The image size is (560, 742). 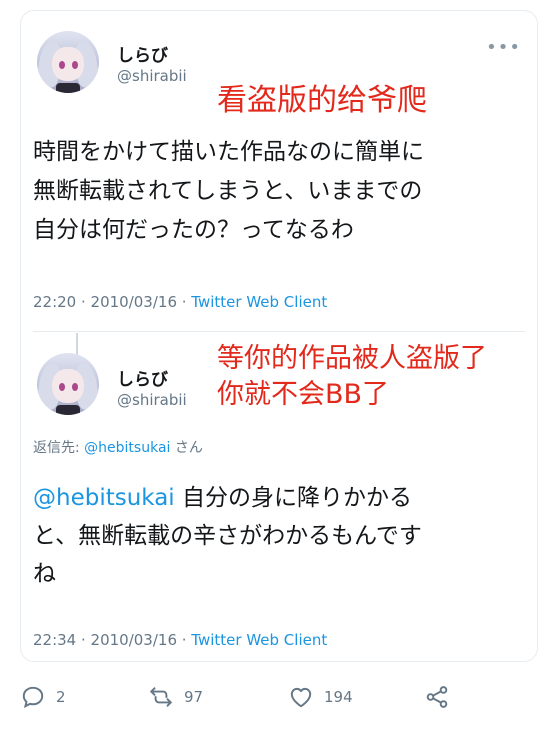 I want to click on reply-count: 2, so click(x=61, y=697).